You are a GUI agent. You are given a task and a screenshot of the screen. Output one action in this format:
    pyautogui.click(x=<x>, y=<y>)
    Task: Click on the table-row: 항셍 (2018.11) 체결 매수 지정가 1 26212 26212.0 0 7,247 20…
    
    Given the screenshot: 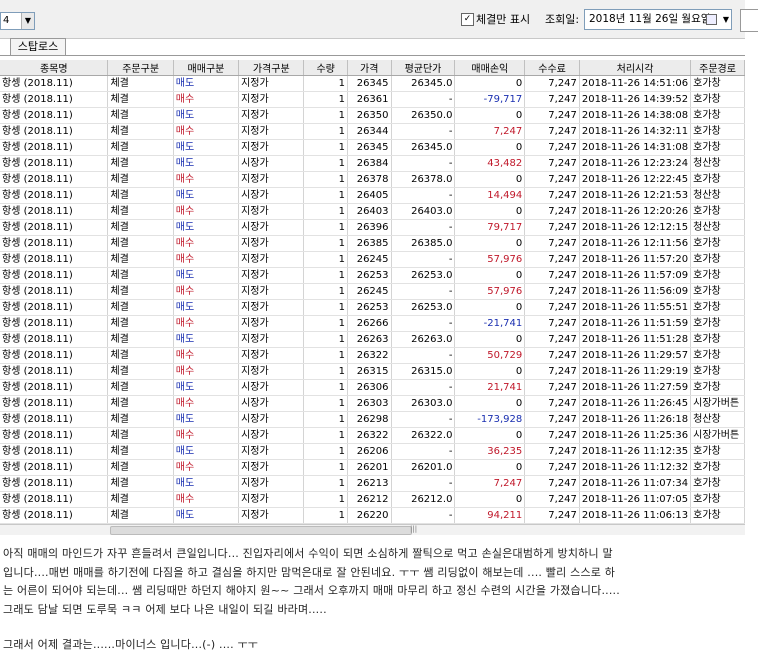 What is the action you would take?
    pyautogui.click(x=372, y=499)
    